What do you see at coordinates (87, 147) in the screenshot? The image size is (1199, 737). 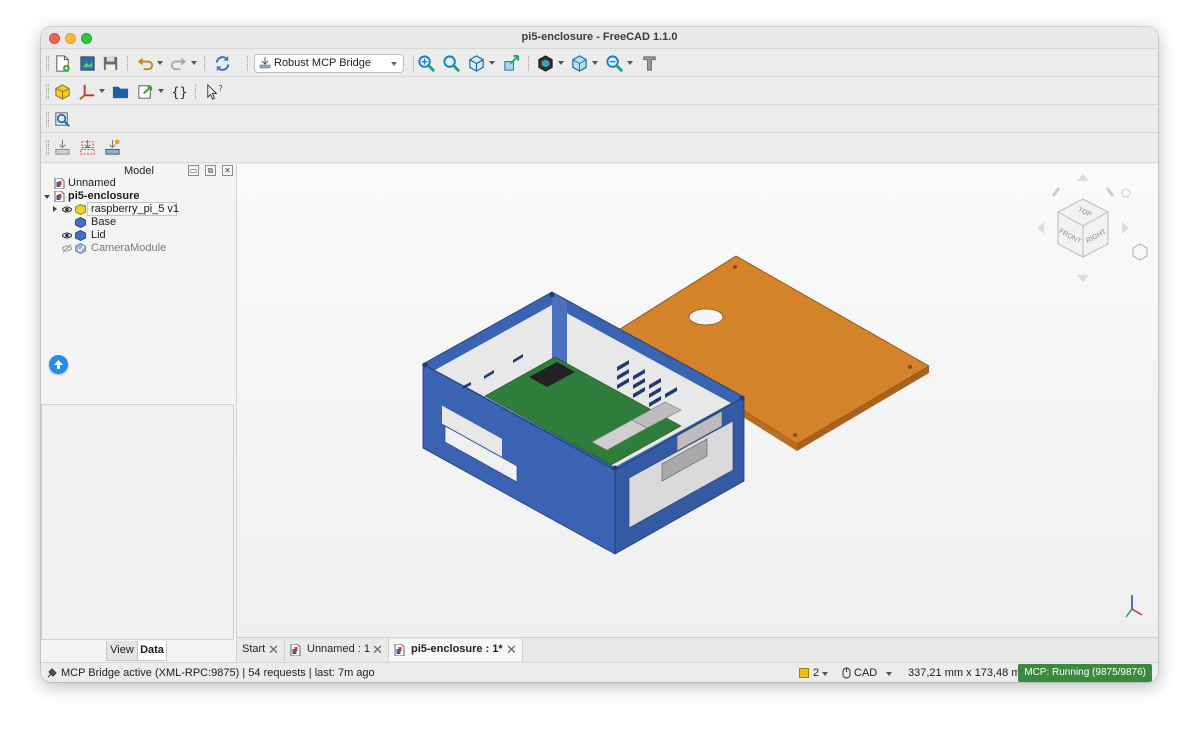 I see `mcp-stop-icon` at bounding box center [87, 147].